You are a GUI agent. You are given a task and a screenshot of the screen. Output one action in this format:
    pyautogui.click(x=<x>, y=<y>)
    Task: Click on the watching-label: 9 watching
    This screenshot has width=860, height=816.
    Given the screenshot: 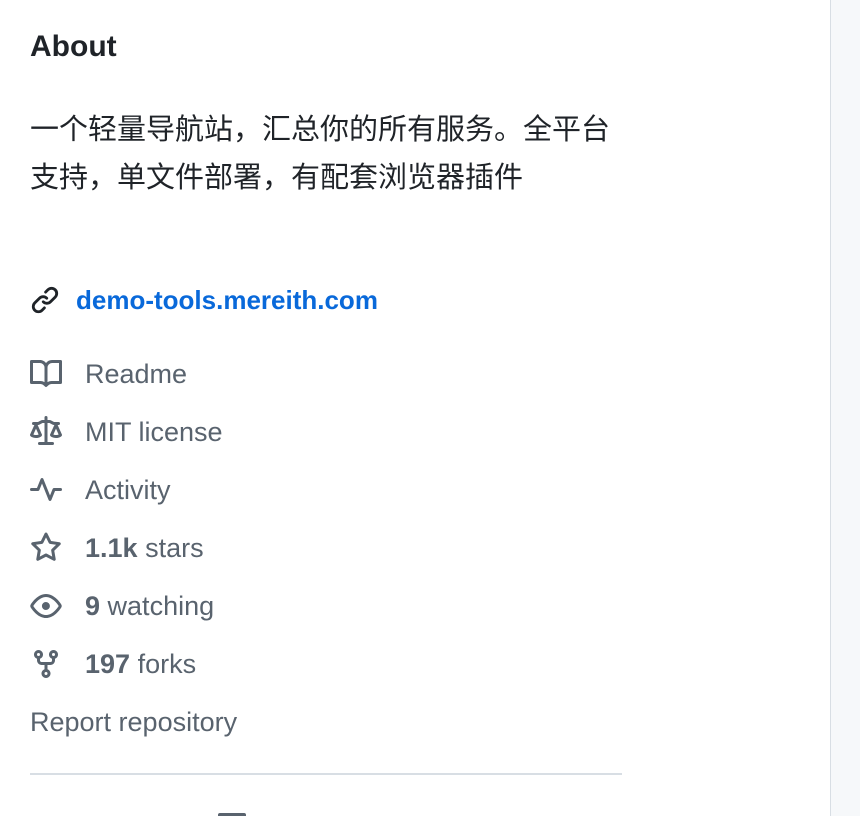 What is the action you would take?
    pyautogui.click(x=149, y=606)
    